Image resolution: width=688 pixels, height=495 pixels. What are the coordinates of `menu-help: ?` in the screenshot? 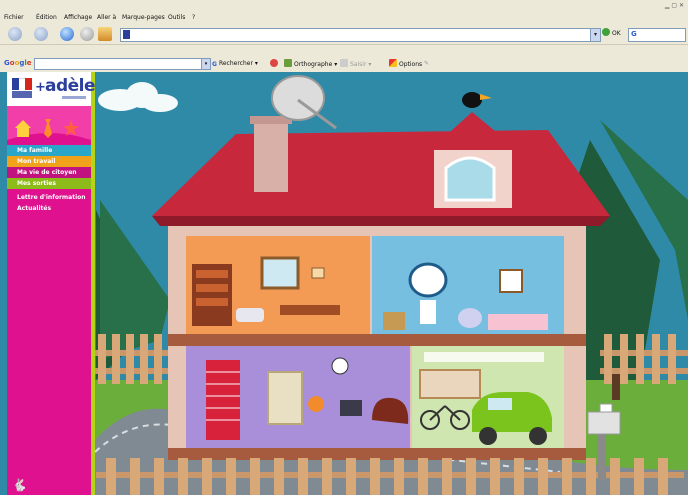 It's located at (193, 18).